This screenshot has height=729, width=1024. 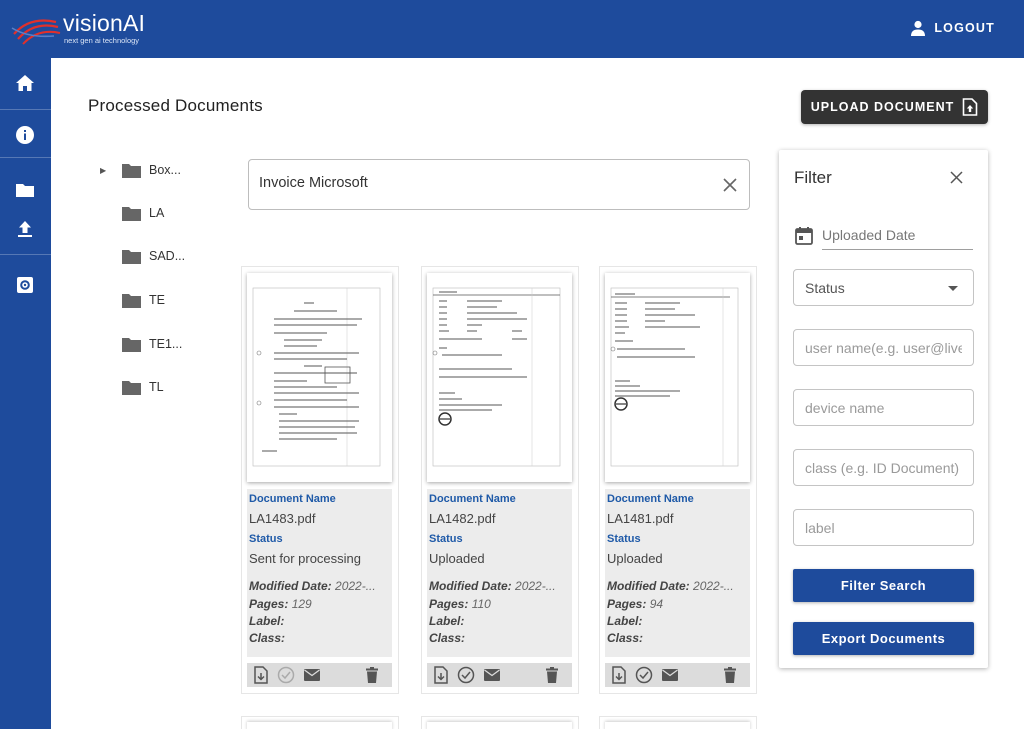 What do you see at coordinates (301, 604) in the screenshot?
I see `pages-value: 129` at bounding box center [301, 604].